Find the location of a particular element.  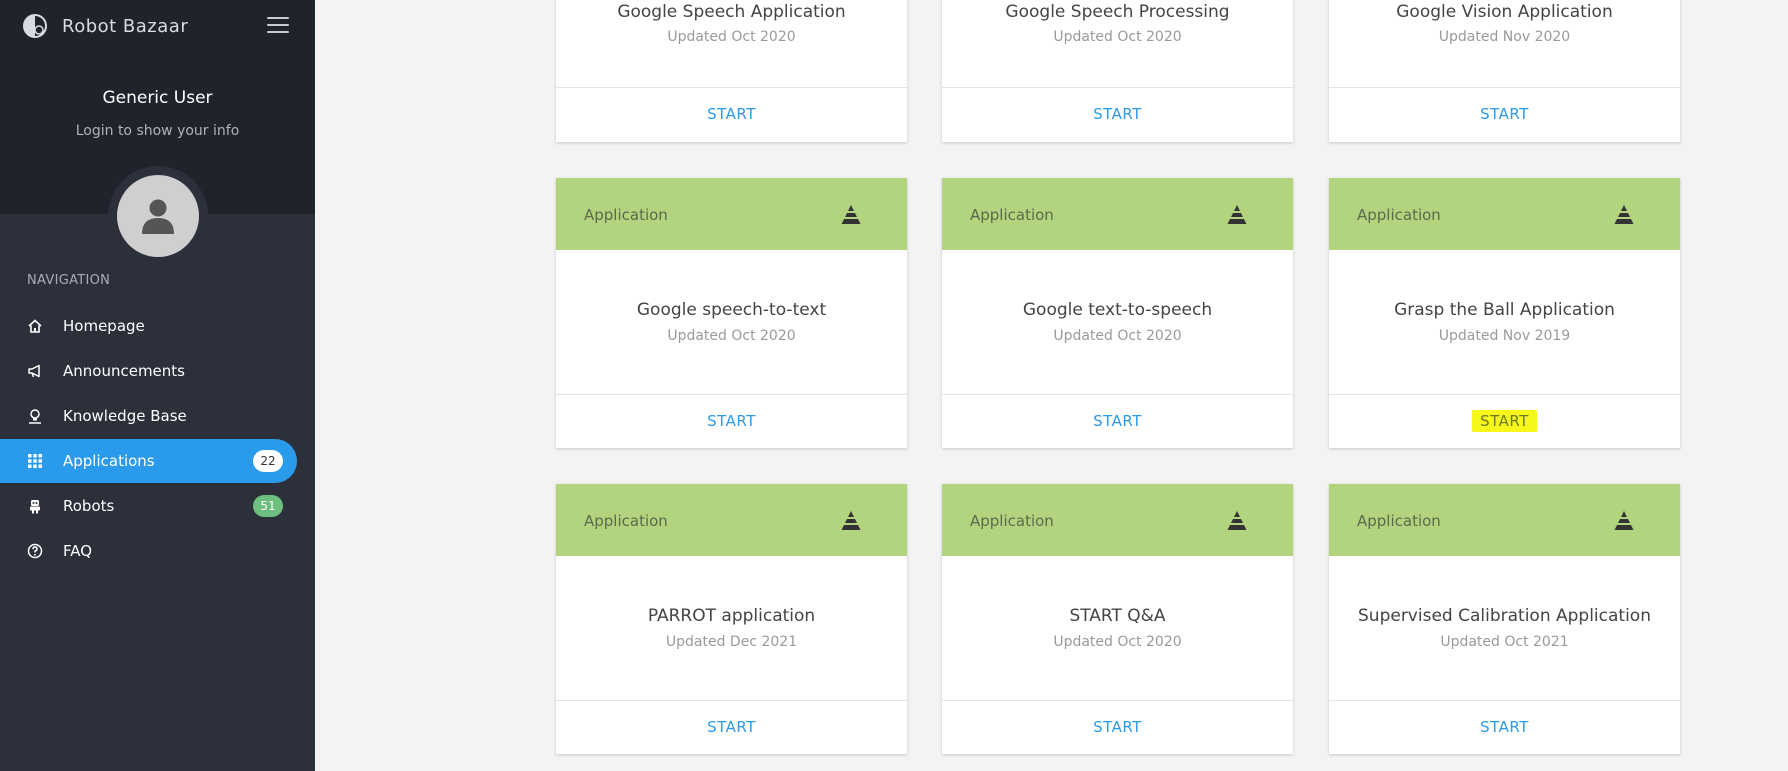

megaphone-icon is located at coordinates (34, 371).